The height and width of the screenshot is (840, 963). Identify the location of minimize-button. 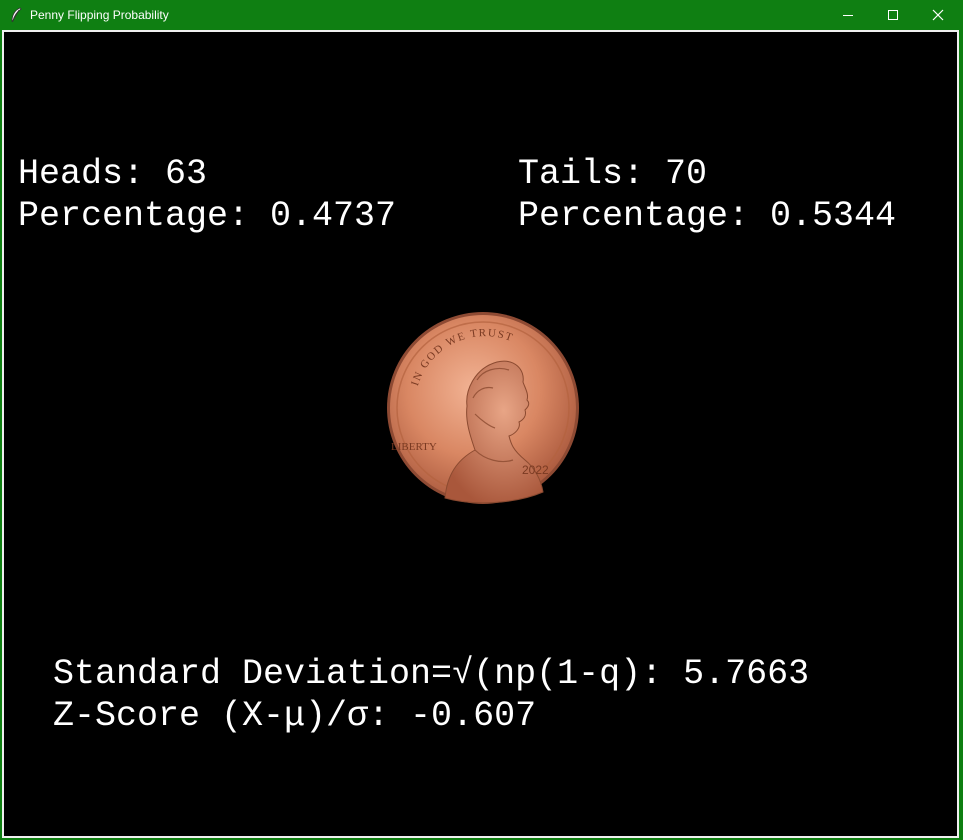
(848, 15).